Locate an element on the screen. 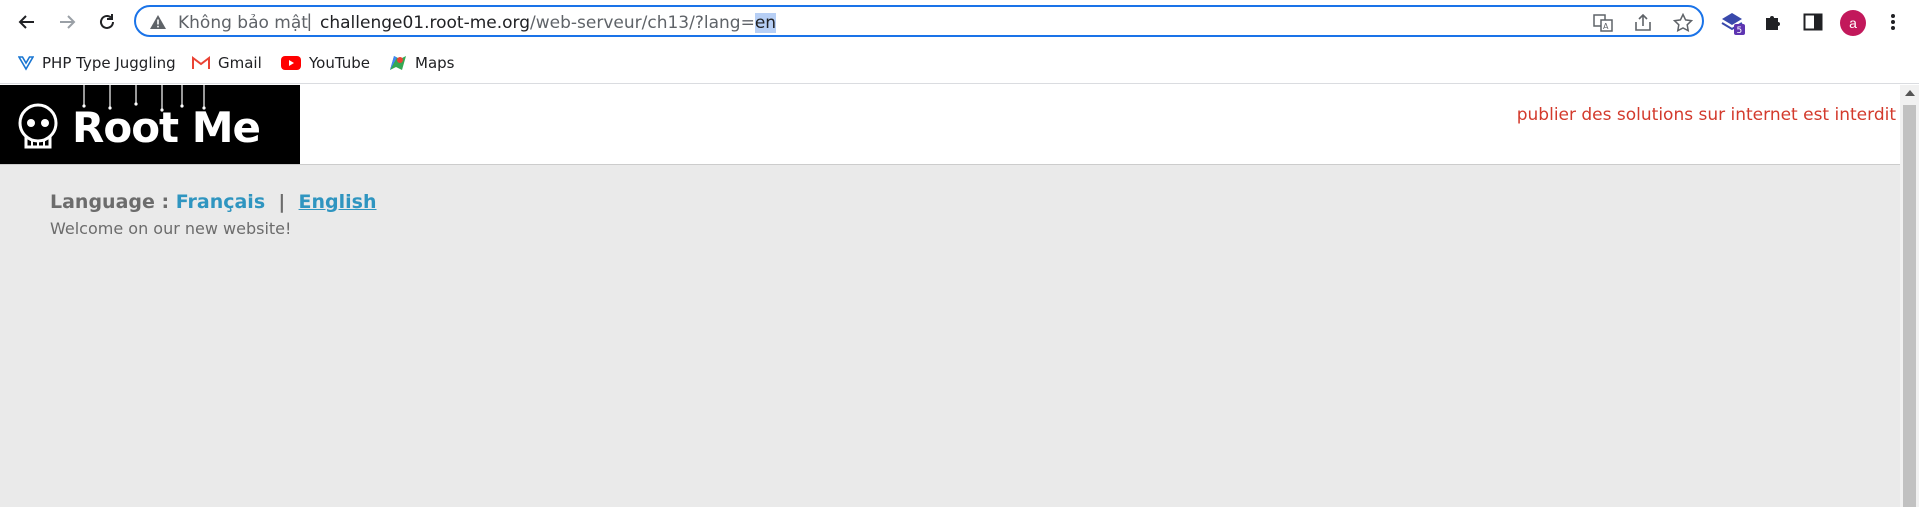 The height and width of the screenshot is (507, 1919). scroll-thumb is located at coordinates (1909, 306).